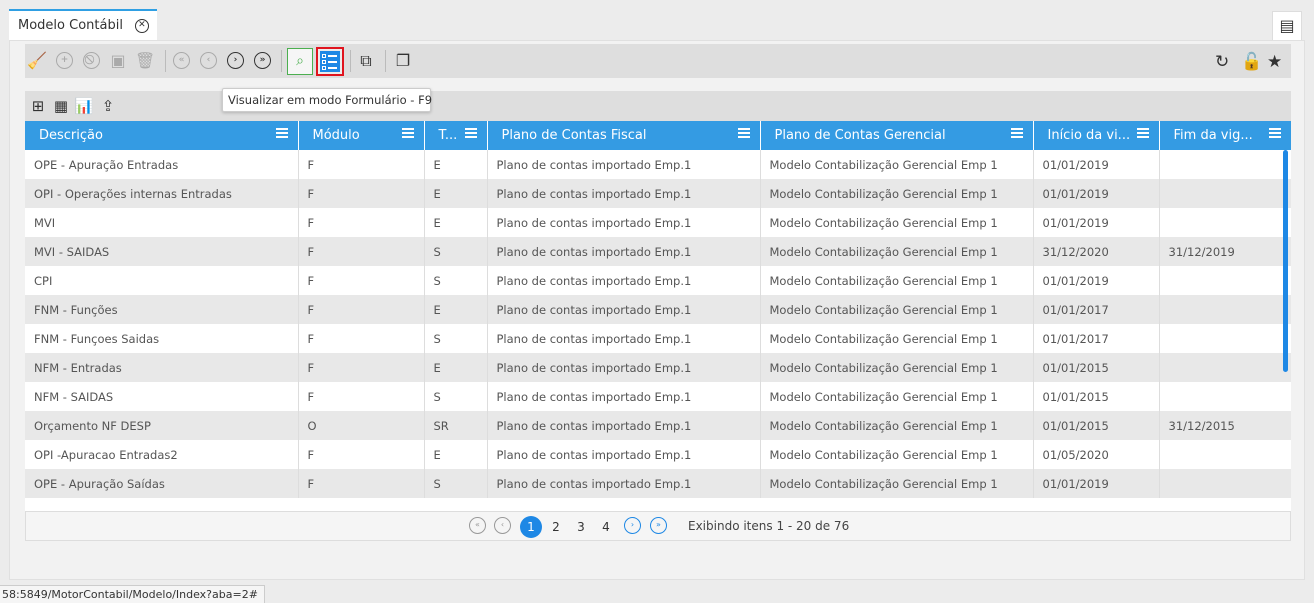 This screenshot has width=1314, height=603. I want to click on next-record-icon: ›, so click(235, 60).